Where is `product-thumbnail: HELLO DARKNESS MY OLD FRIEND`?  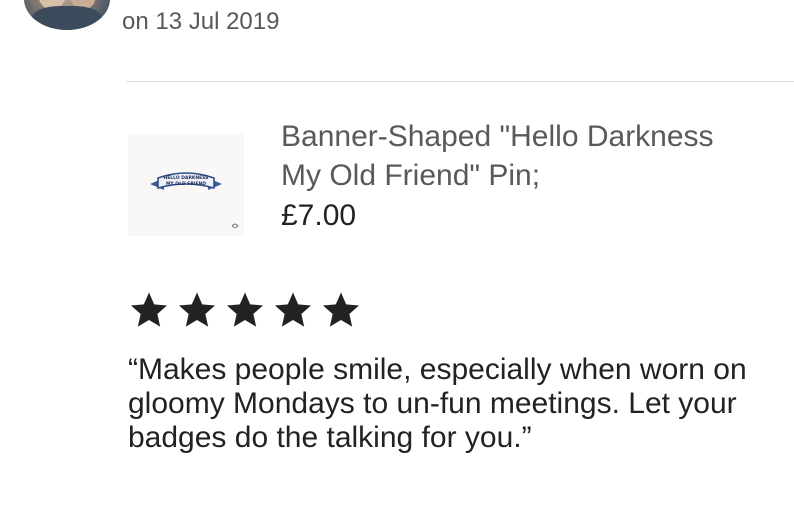
product-thumbnail: HELLO DARKNESS MY OLD FRIEND is located at coordinates (186, 185).